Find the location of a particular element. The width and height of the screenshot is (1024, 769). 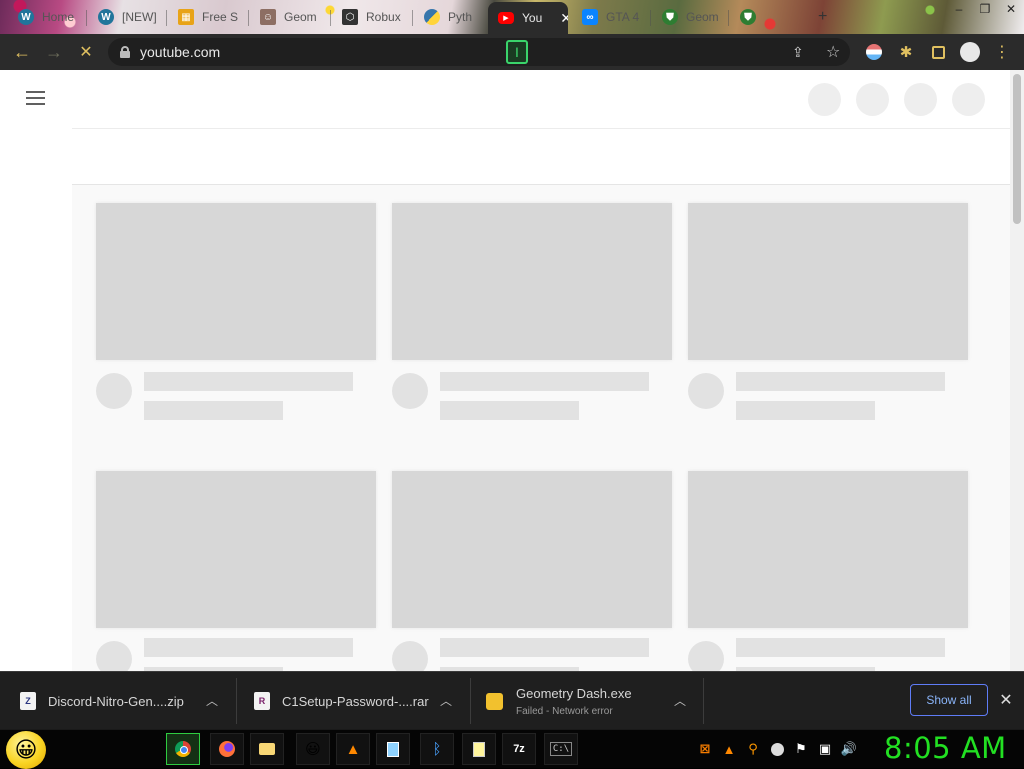

taskbar-notes is located at coordinates (479, 749).